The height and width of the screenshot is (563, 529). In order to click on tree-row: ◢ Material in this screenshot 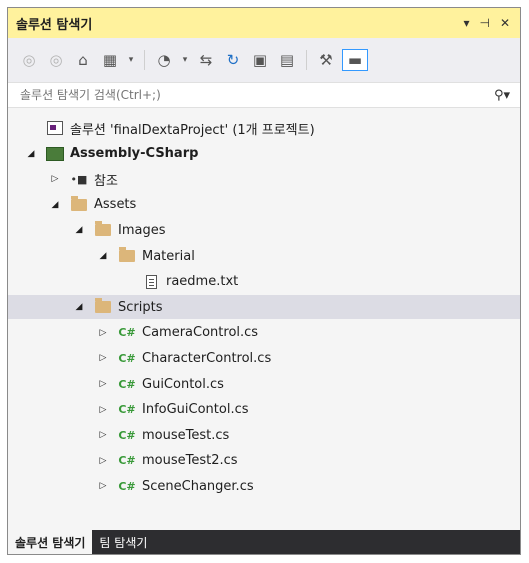, I will do `click(264, 256)`.